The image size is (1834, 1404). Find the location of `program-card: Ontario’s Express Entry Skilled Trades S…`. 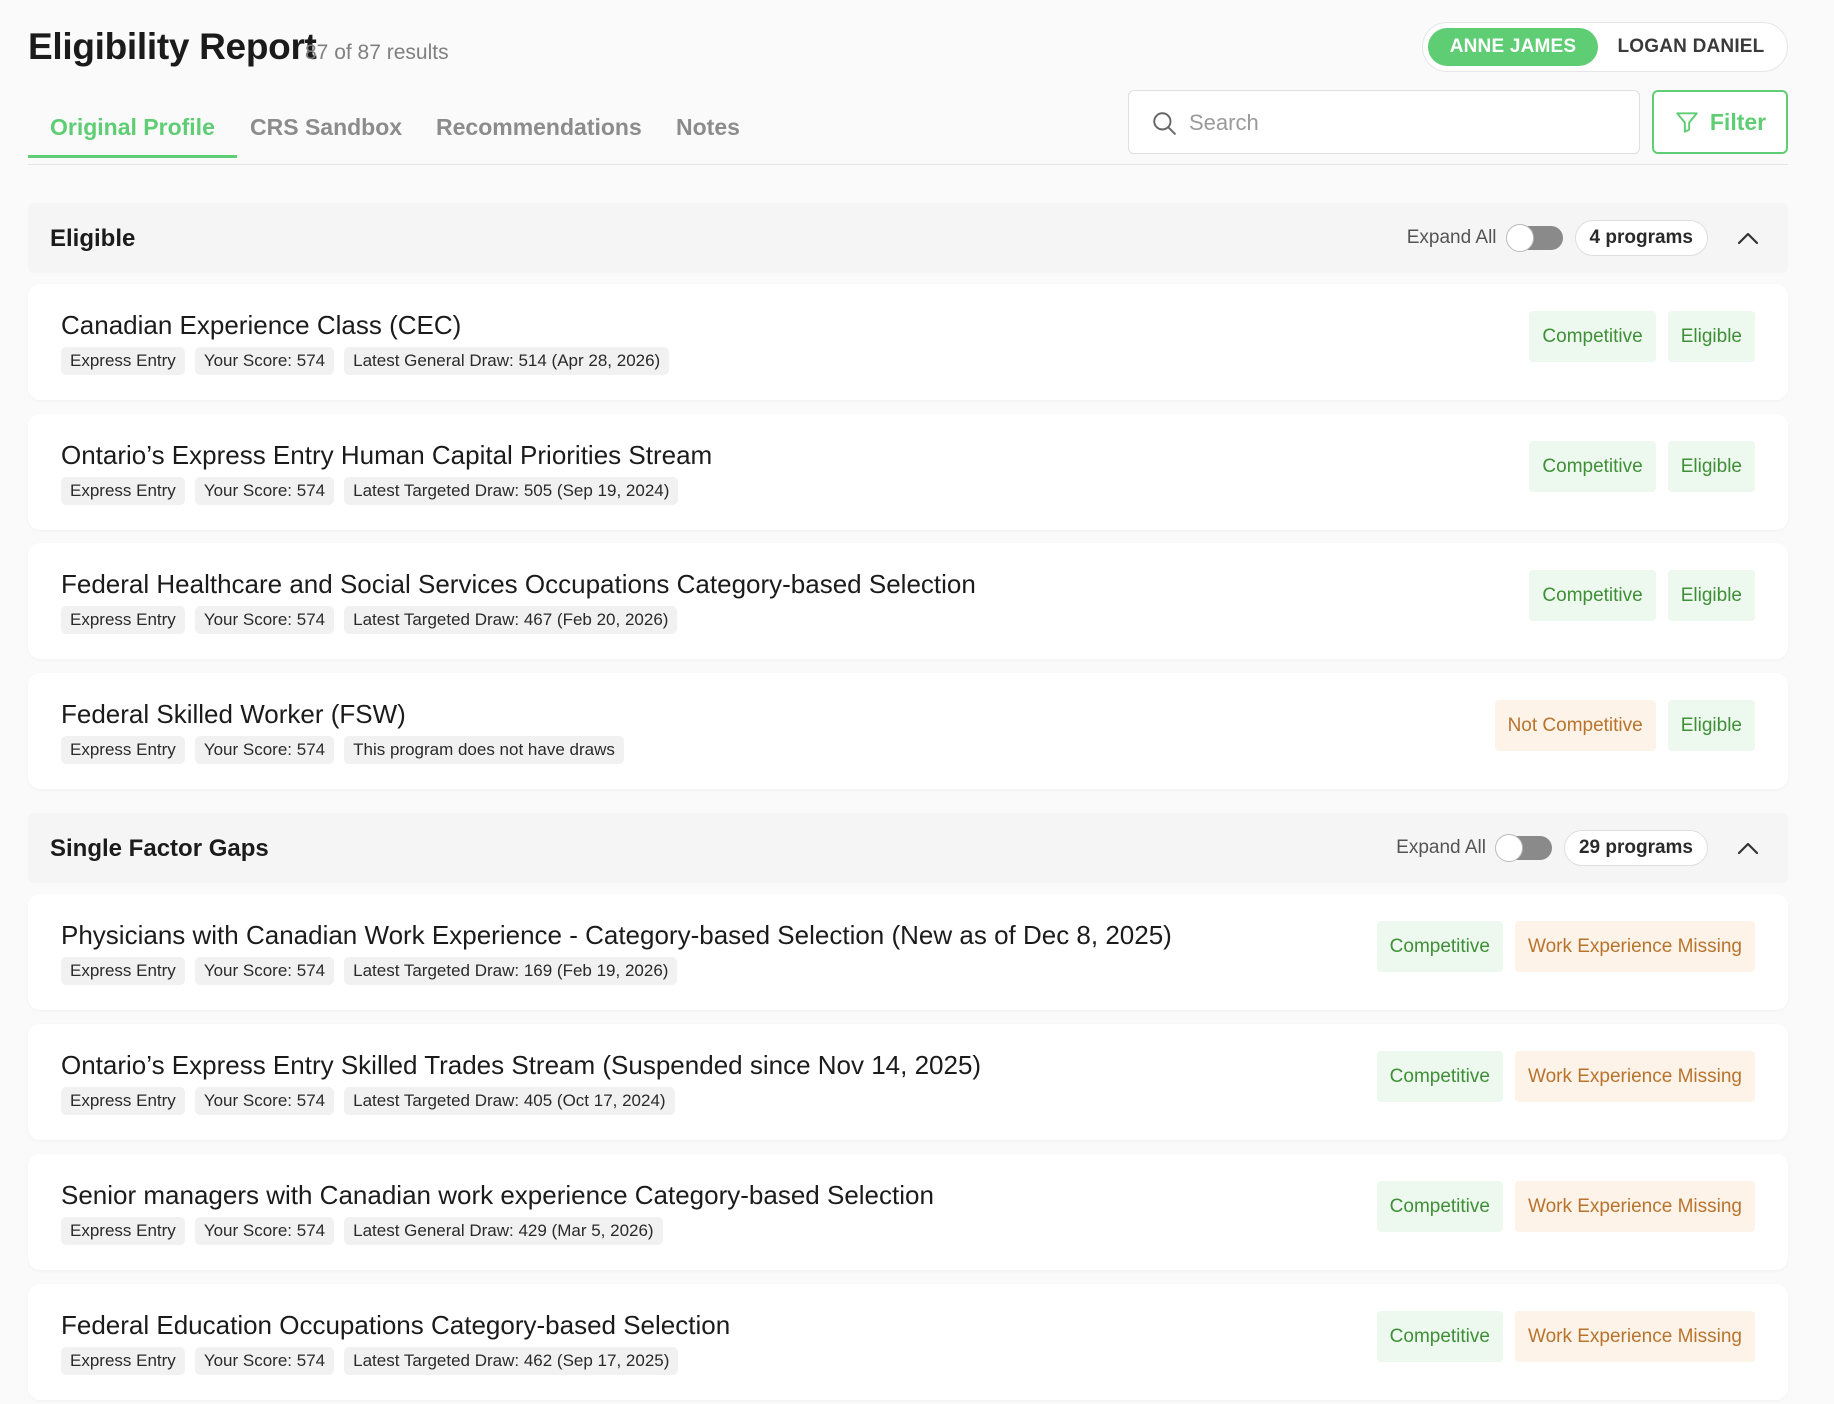

program-card: Ontario’s Express Entry Skilled Trades S… is located at coordinates (908, 1082).